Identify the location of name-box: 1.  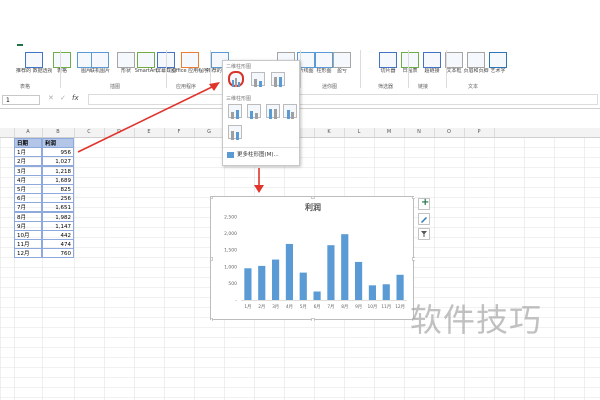
(21, 100).